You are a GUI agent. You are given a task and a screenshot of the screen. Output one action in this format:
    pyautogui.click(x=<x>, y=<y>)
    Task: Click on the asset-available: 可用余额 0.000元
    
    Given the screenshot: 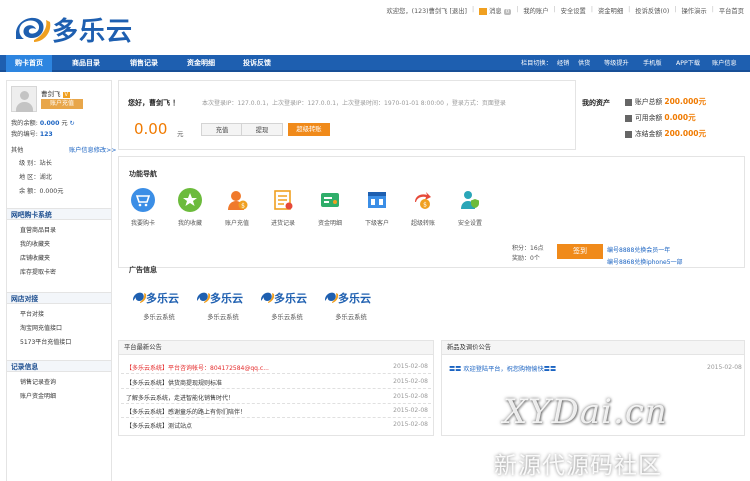 What is the action you would take?
    pyautogui.click(x=660, y=117)
    